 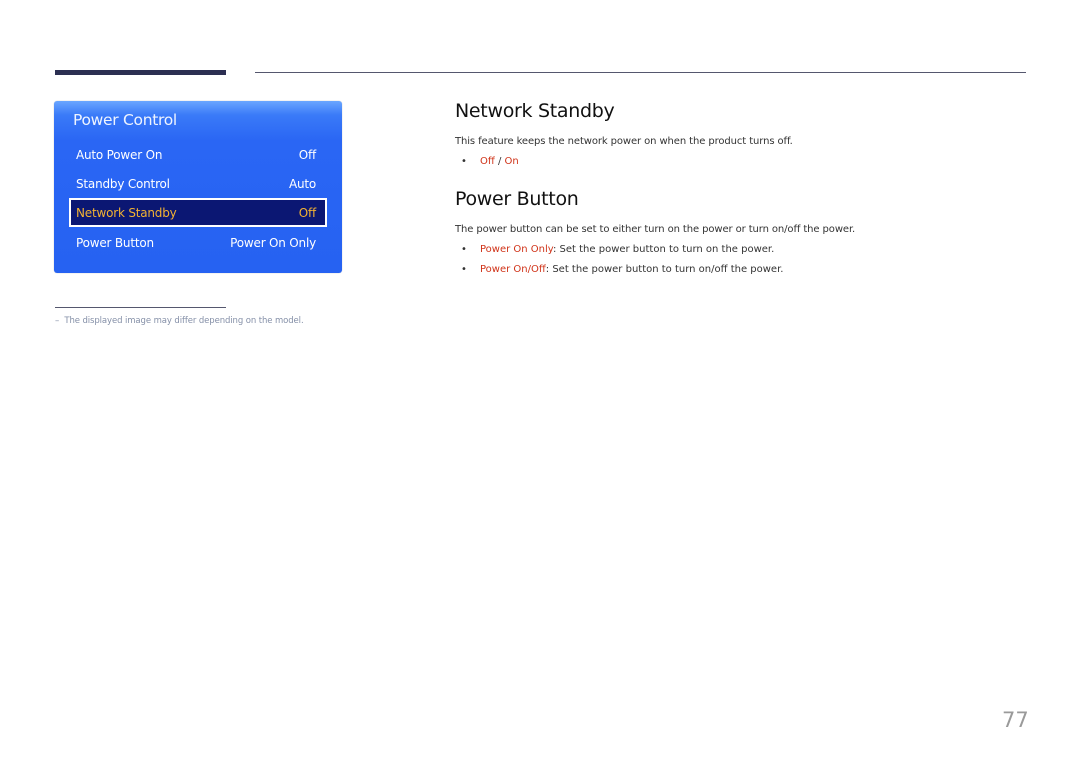 I want to click on menu-item-label: Standby Control, so click(x=123, y=184).